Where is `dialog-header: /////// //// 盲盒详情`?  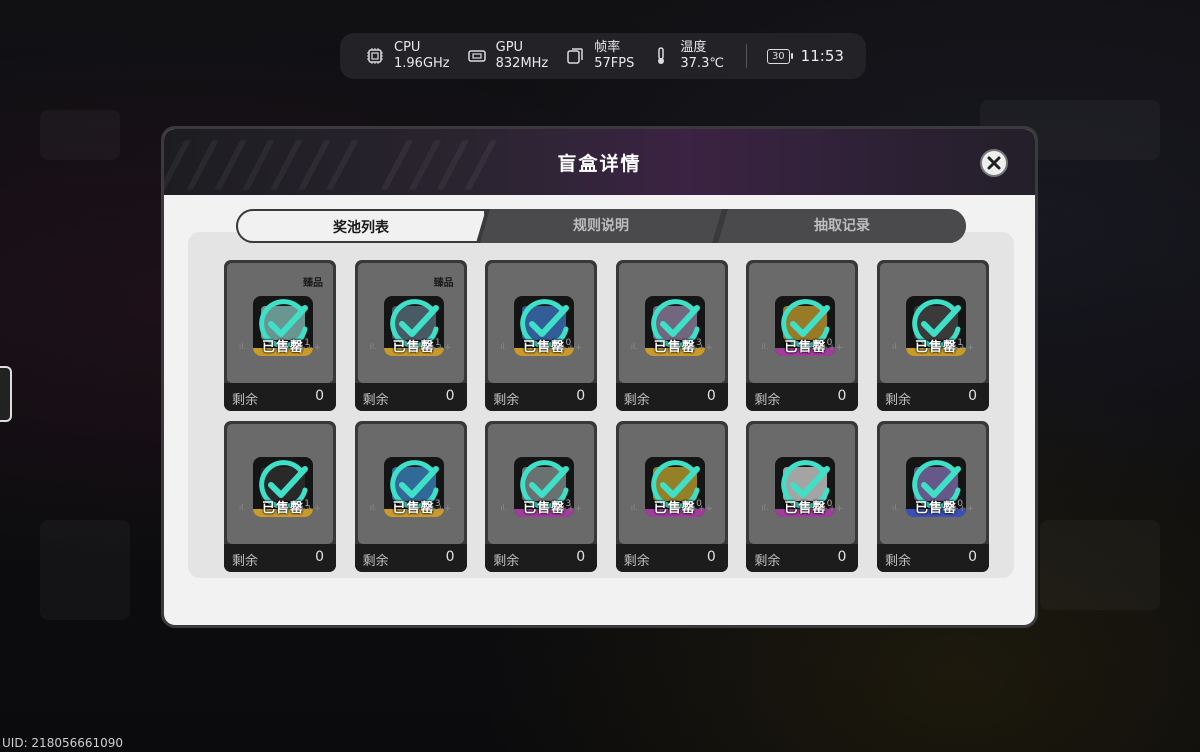
dialog-header: /////// //// 盲盒详情 is located at coordinates (599, 164).